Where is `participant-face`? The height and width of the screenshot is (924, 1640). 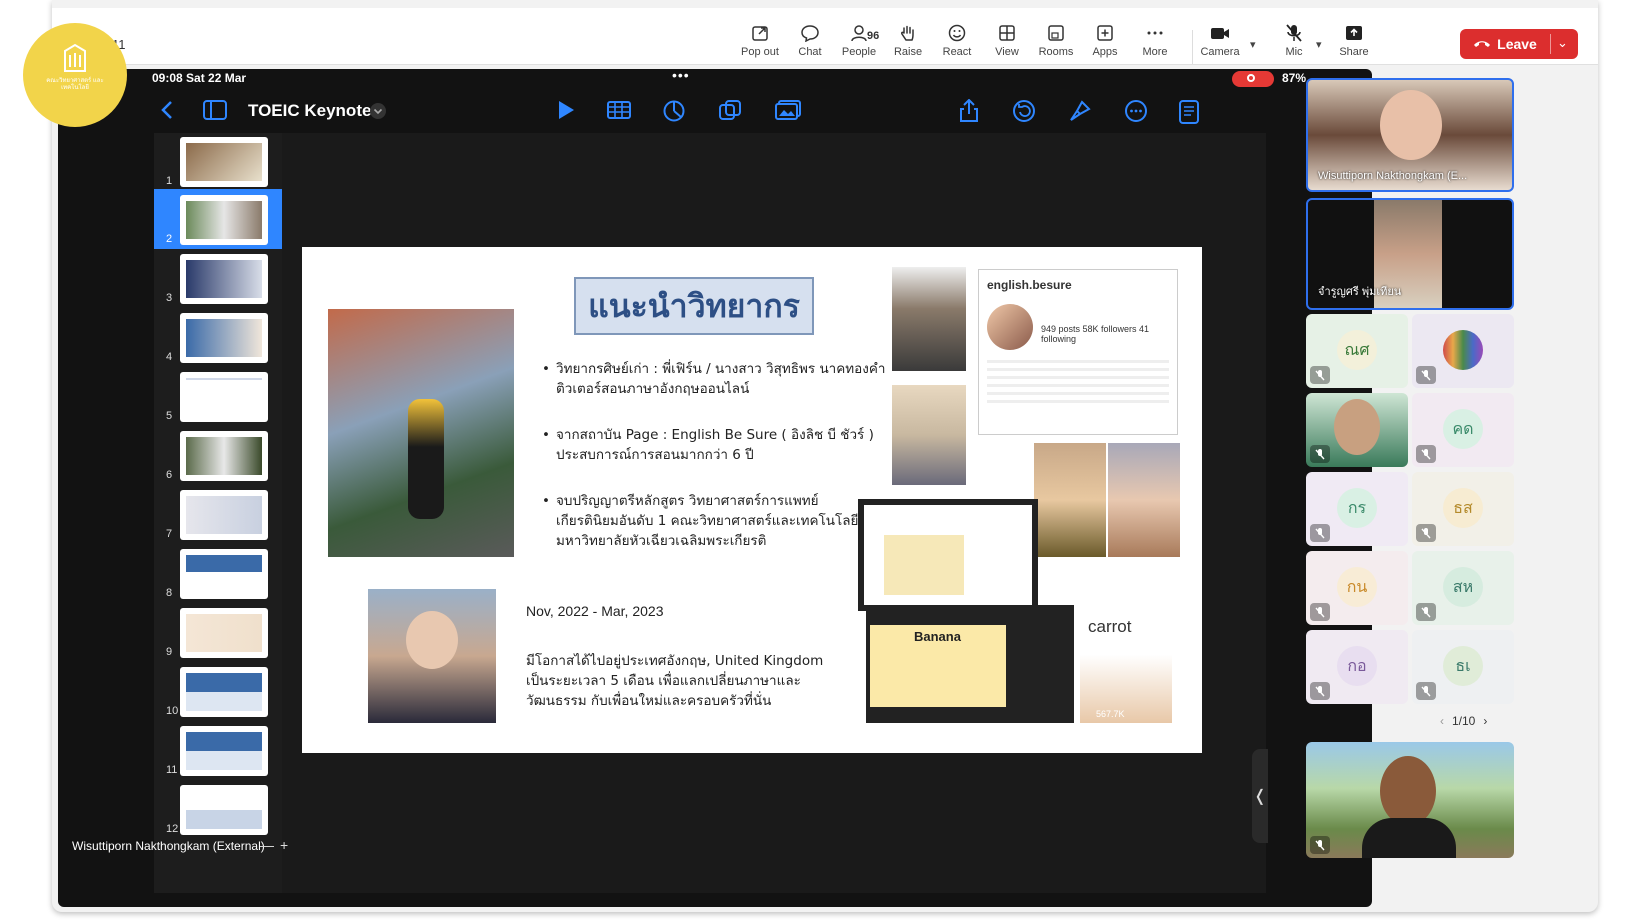 participant-face is located at coordinates (1408, 791).